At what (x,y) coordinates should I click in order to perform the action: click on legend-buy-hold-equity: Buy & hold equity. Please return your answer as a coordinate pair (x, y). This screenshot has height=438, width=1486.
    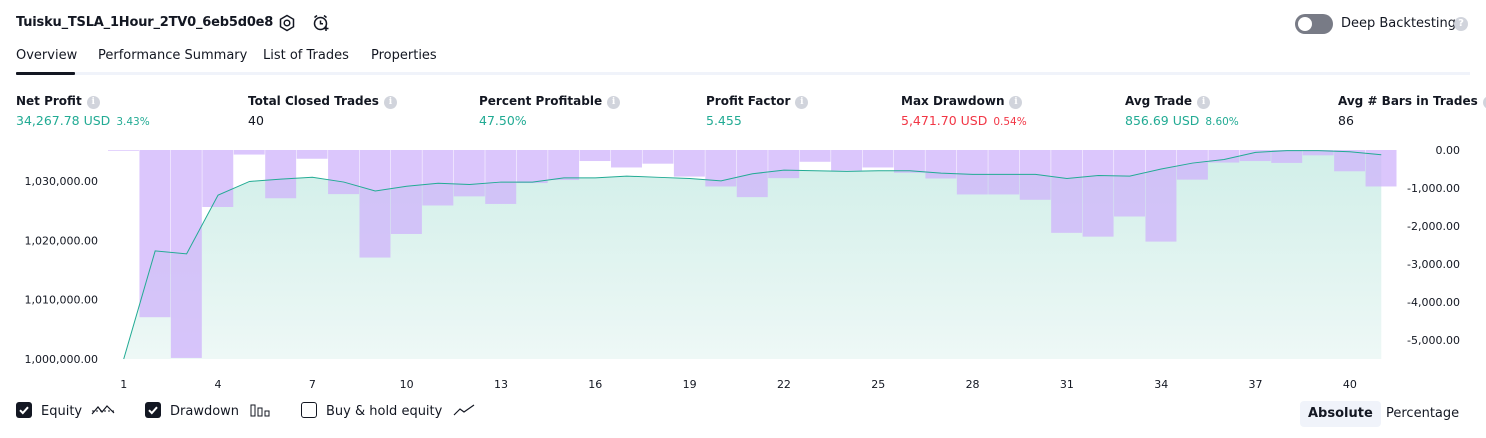
    Looking at the image, I should click on (388, 410).